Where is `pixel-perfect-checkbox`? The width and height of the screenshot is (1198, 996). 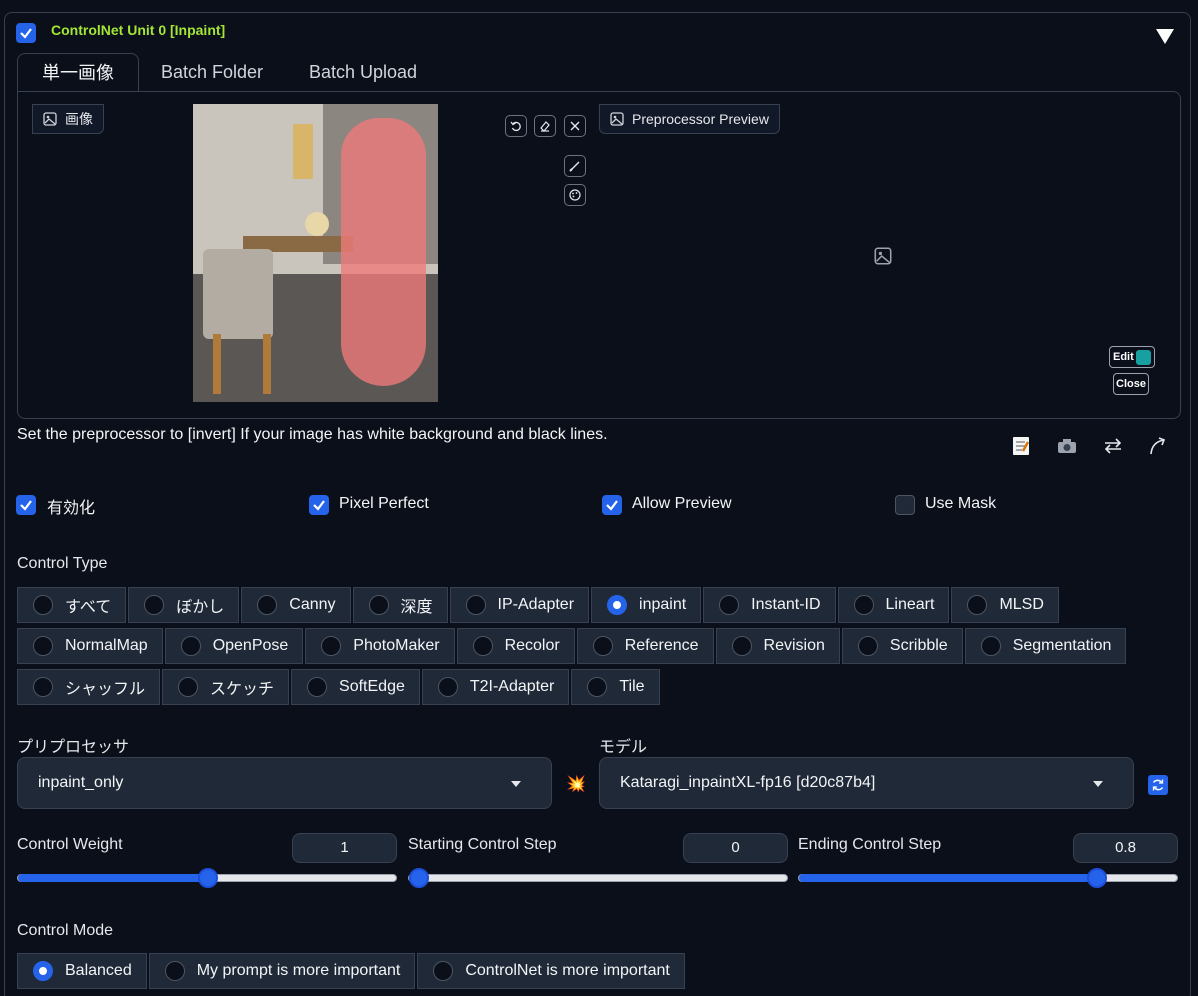 pixel-perfect-checkbox is located at coordinates (319, 505).